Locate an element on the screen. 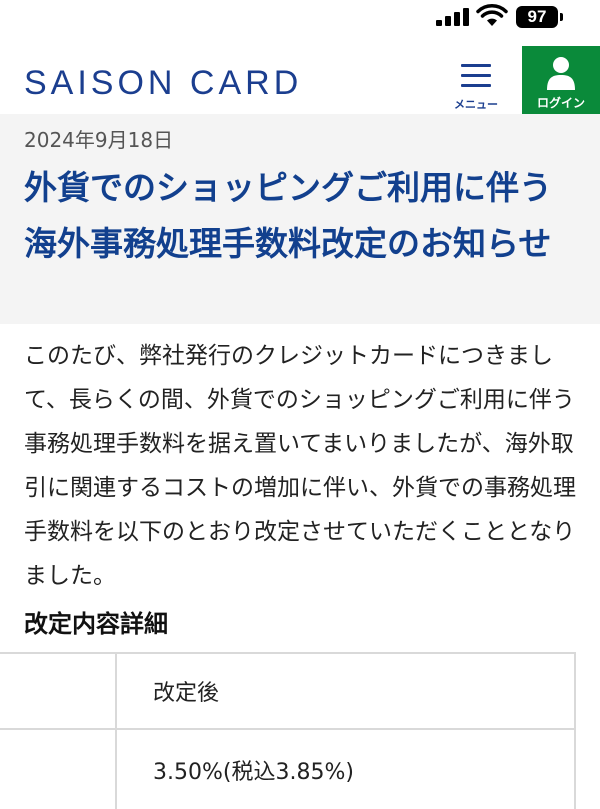  saison-card-logo: SAISON CARD is located at coordinates (163, 83).